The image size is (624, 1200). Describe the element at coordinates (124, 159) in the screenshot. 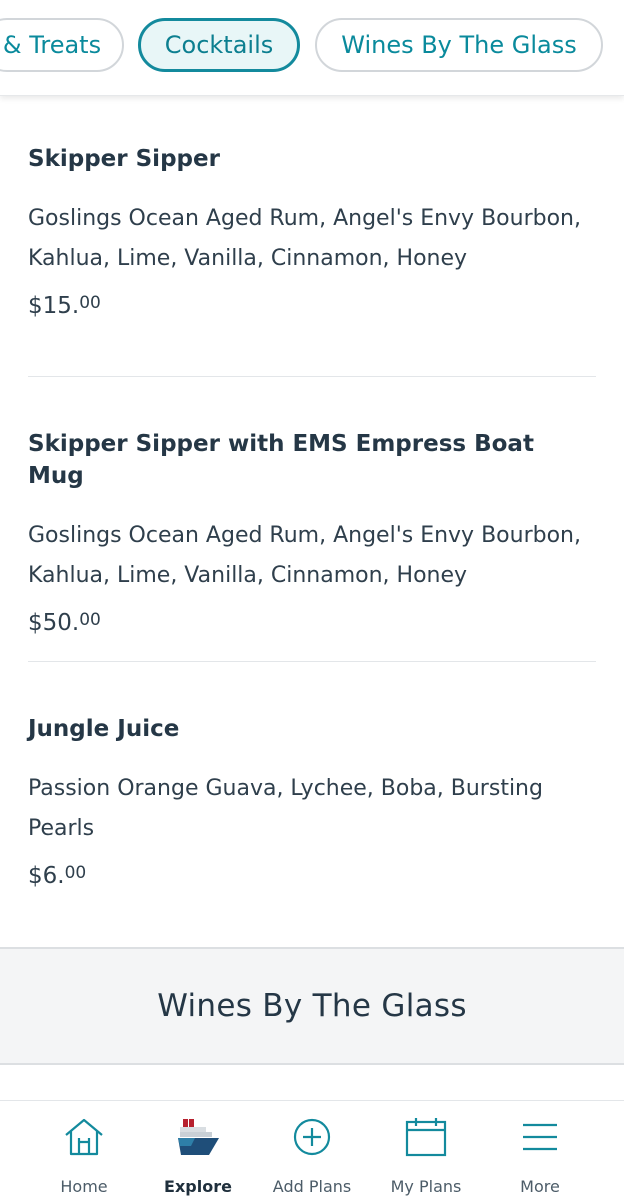

I see `item-name: Skipper Sipper` at that location.